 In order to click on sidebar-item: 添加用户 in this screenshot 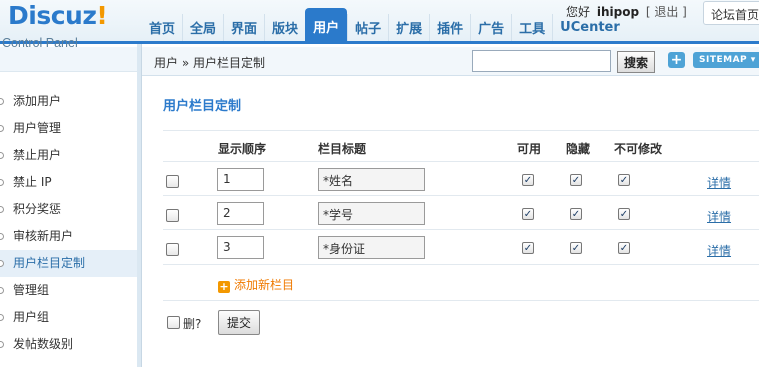, I will do `click(69, 101)`.